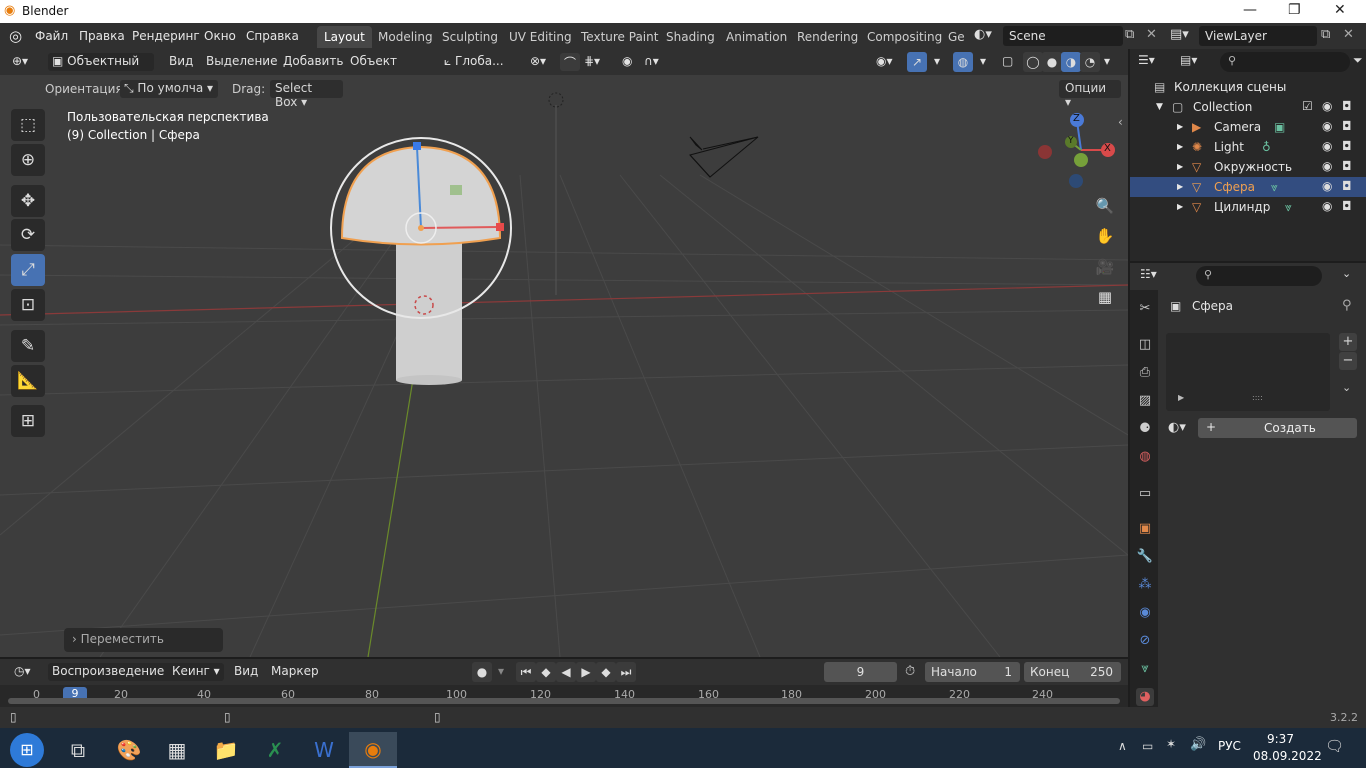 The width and height of the screenshot is (1366, 768). I want to click on menu-render: Рендеринг, so click(166, 36).